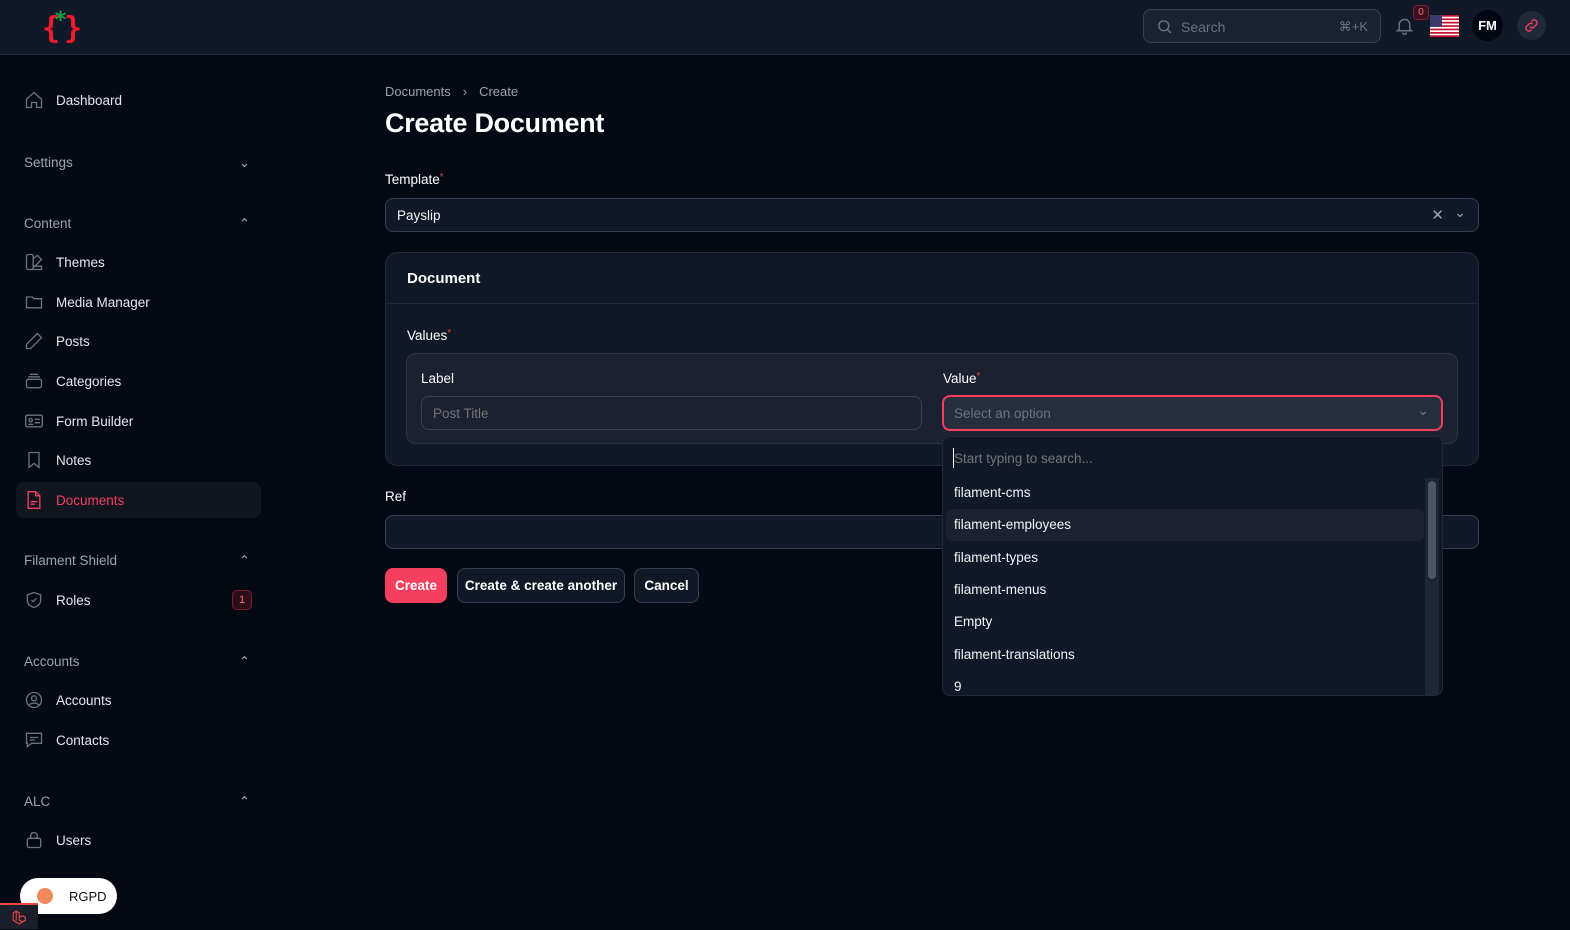  Describe the element at coordinates (1185, 558) in the screenshot. I see `dropdown-option: filament-types` at that location.